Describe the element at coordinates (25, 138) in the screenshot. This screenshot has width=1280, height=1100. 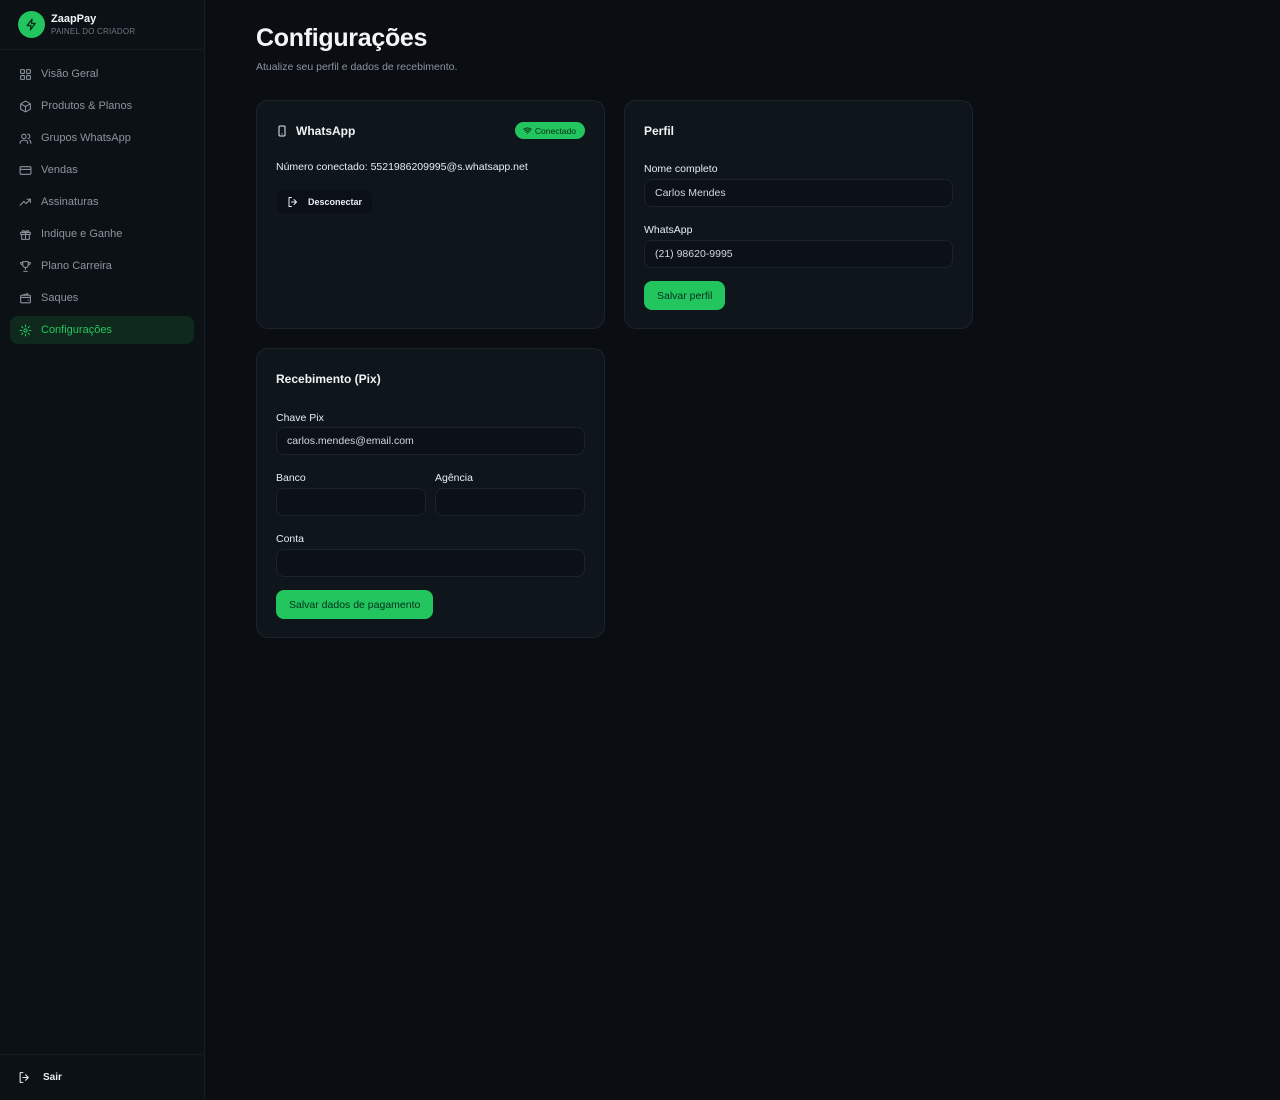
I see `users-icon` at that location.